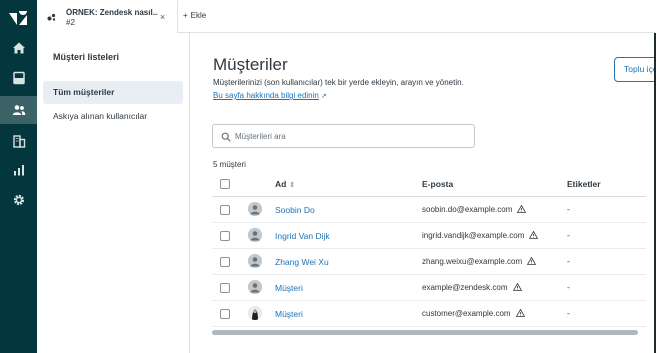 This screenshot has height=353, width=656. What do you see at coordinates (198, 15) in the screenshot?
I see `add-tab-label: Ekle` at bounding box center [198, 15].